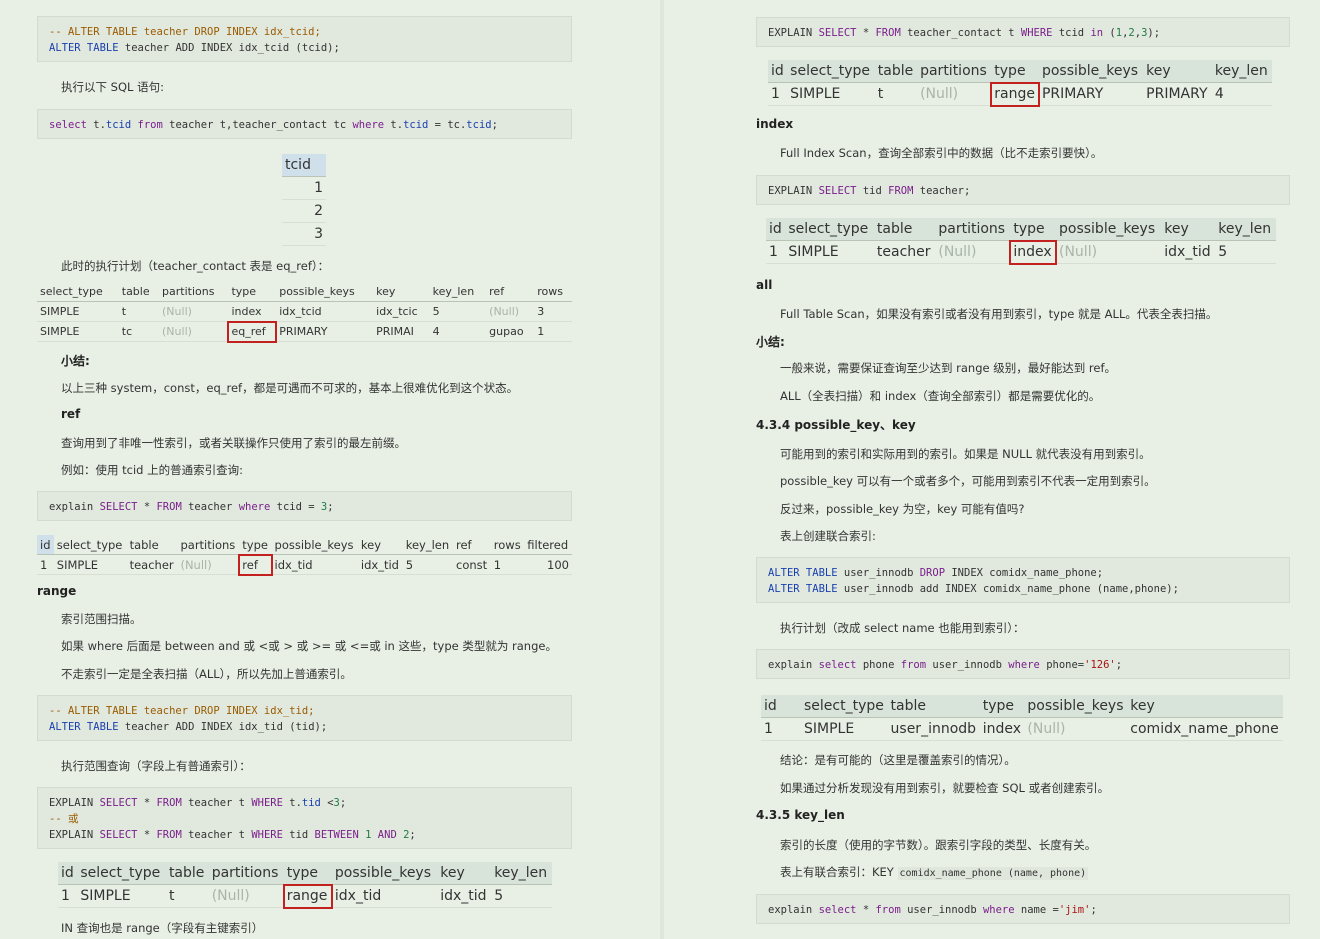 This screenshot has width=1320, height=939. What do you see at coordinates (800, 815) in the screenshot?
I see `heading-4-3-5: 4.3.5 key_len` at bounding box center [800, 815].